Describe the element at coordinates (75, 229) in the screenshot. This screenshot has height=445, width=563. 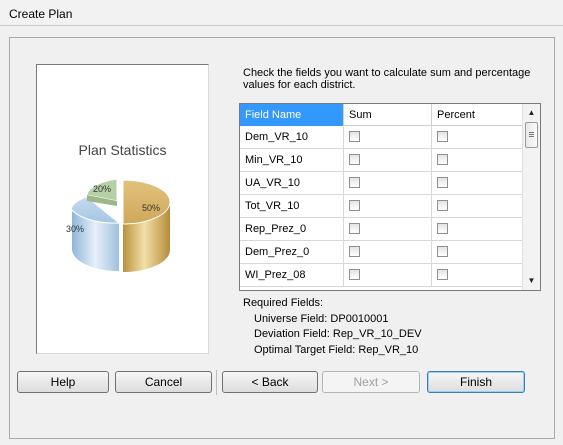
I see `pie-label-30: 30%` at that location.